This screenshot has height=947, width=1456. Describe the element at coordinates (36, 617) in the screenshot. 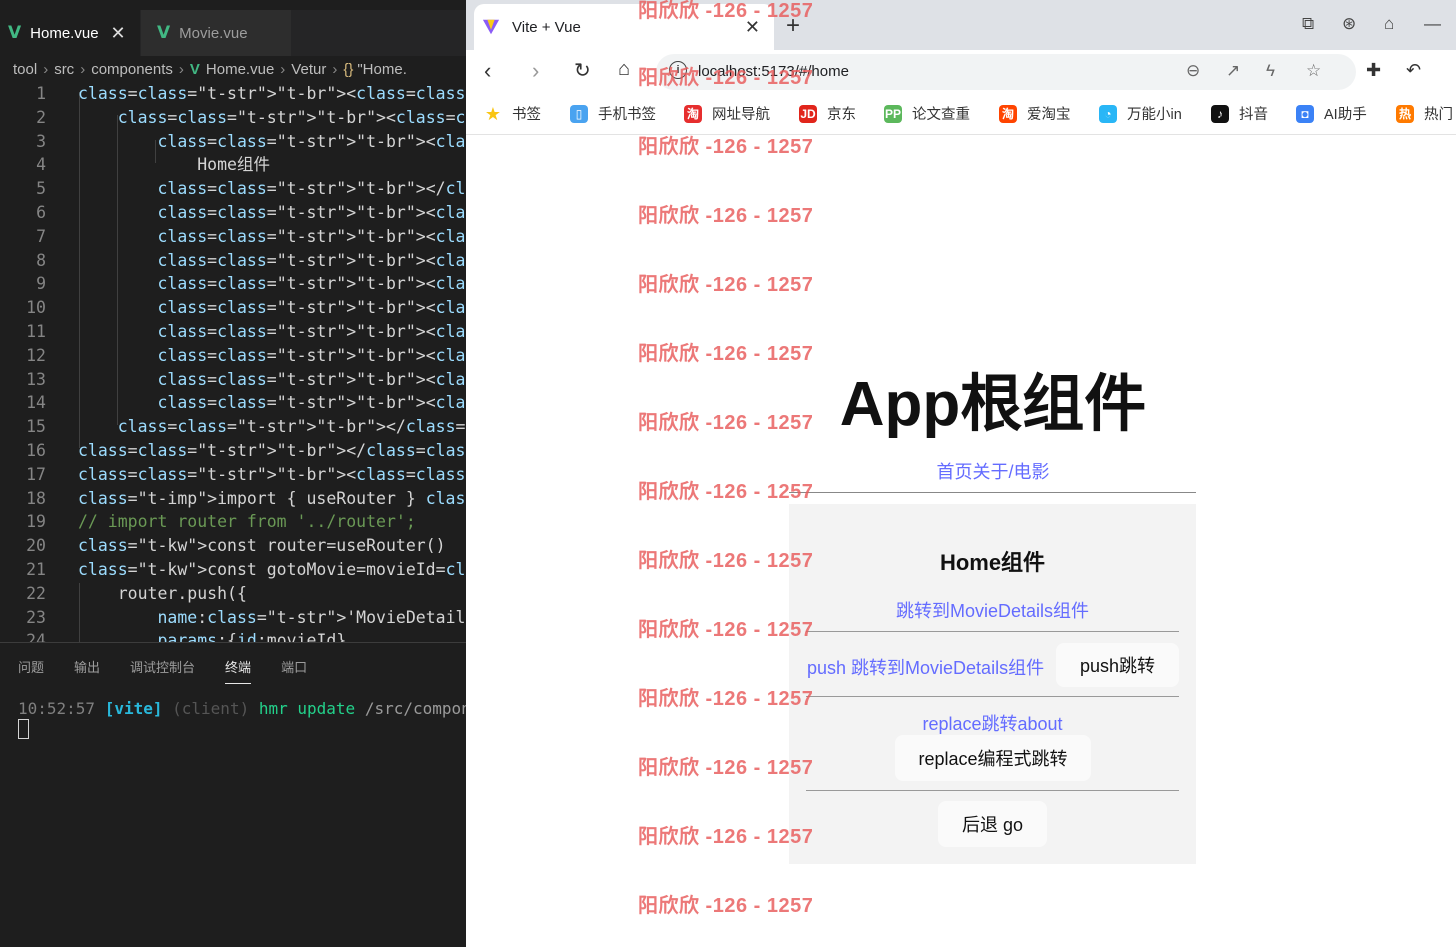

I see `line-number: 23` at that location.